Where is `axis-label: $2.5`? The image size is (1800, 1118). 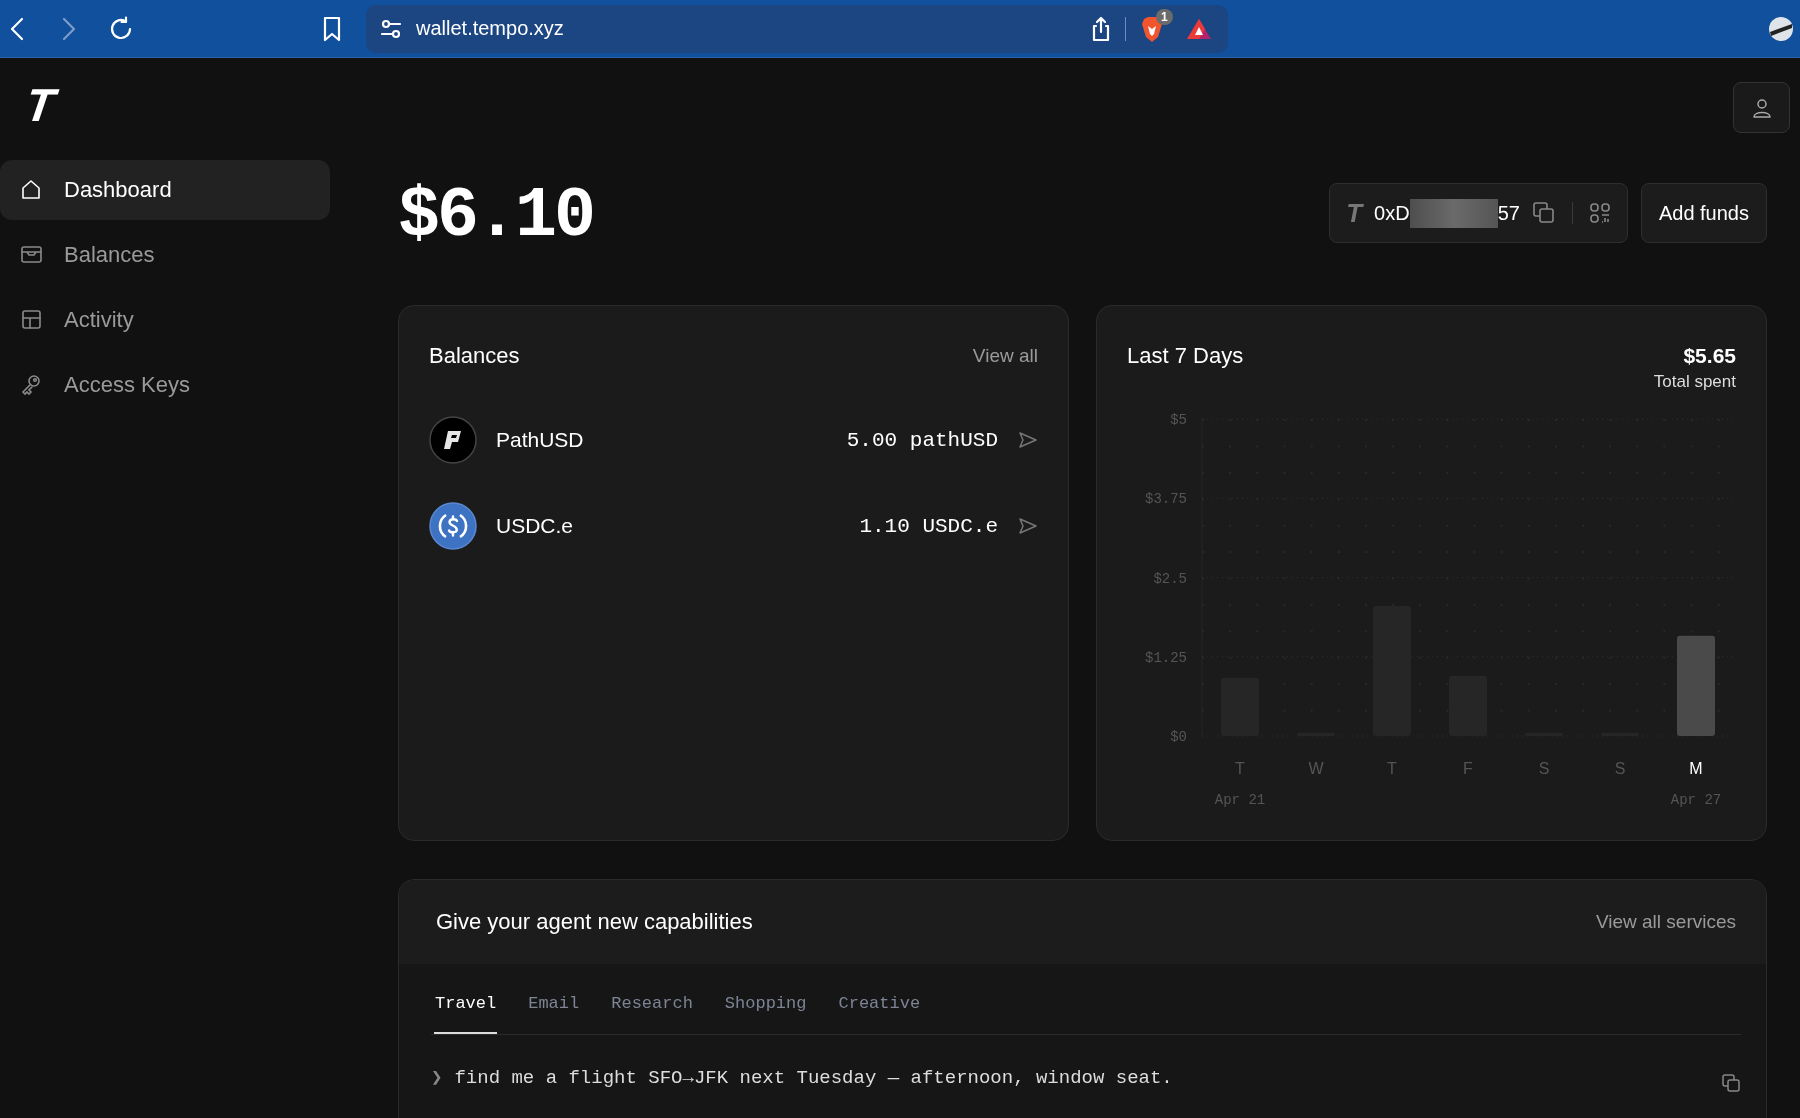
axis-label: $2.5 is located at coordinates (1170, 578).